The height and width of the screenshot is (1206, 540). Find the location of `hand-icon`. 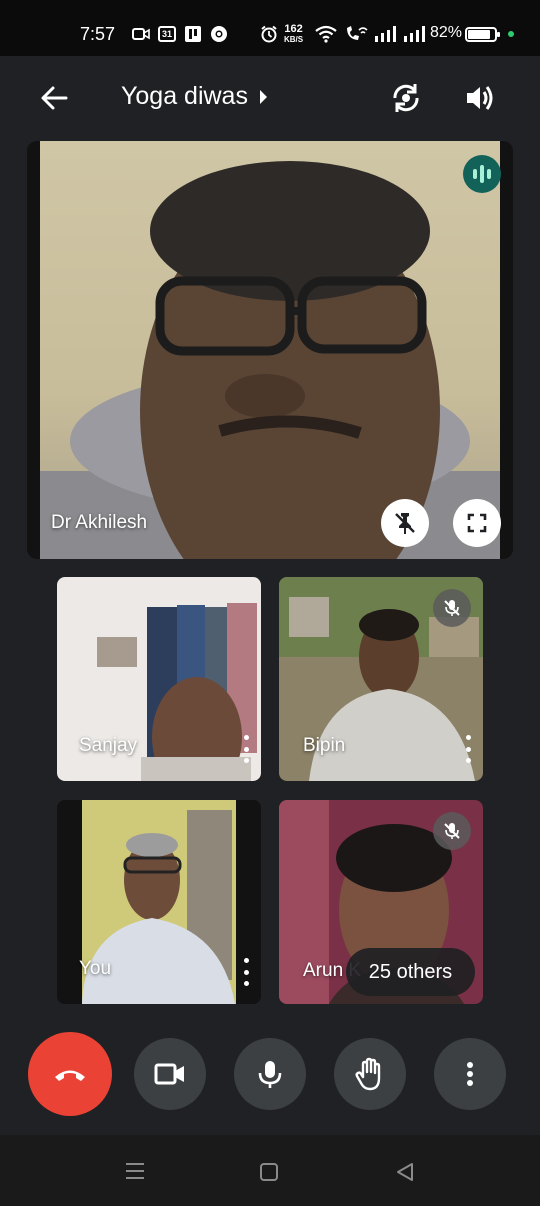

hand-icon is located at coordinates (368, 1074).